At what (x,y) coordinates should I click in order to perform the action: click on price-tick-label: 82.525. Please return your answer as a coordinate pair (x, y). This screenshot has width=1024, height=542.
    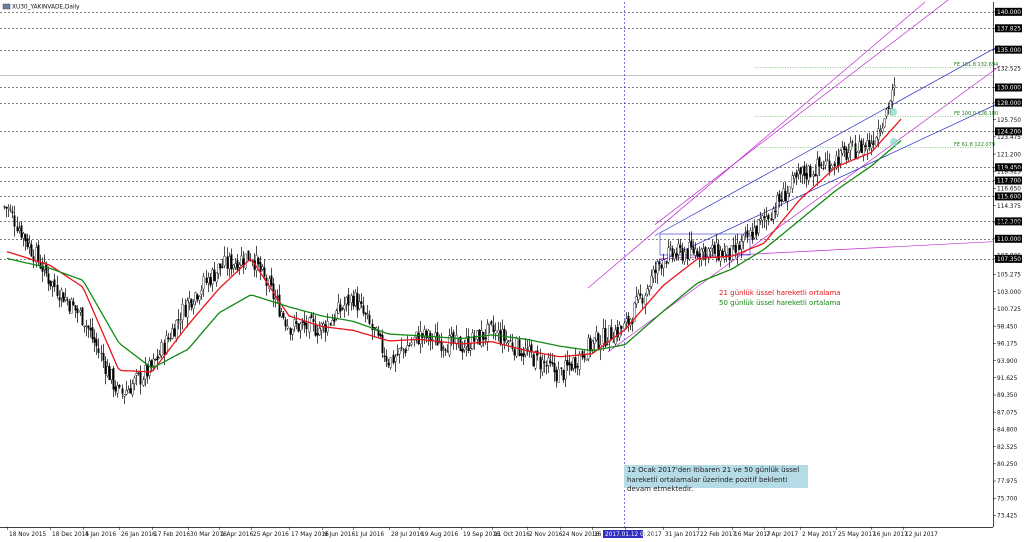
    Looking at the image, I should click on (1007, 448).